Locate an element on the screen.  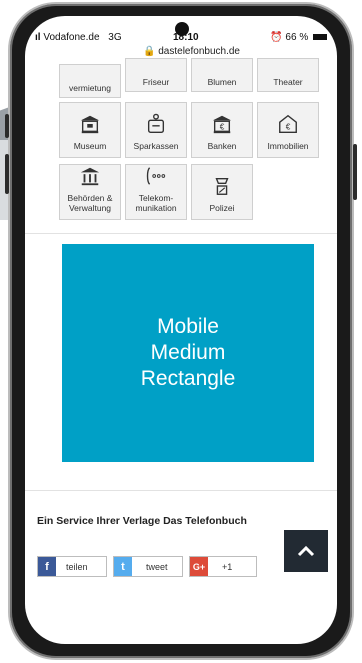
real-estate-icon: € is located at coordinates (288, 123).